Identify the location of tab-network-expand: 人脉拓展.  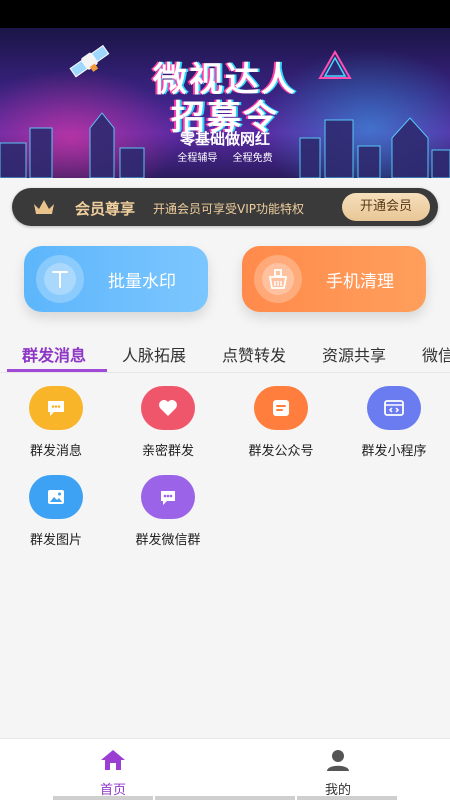
(154, 354).